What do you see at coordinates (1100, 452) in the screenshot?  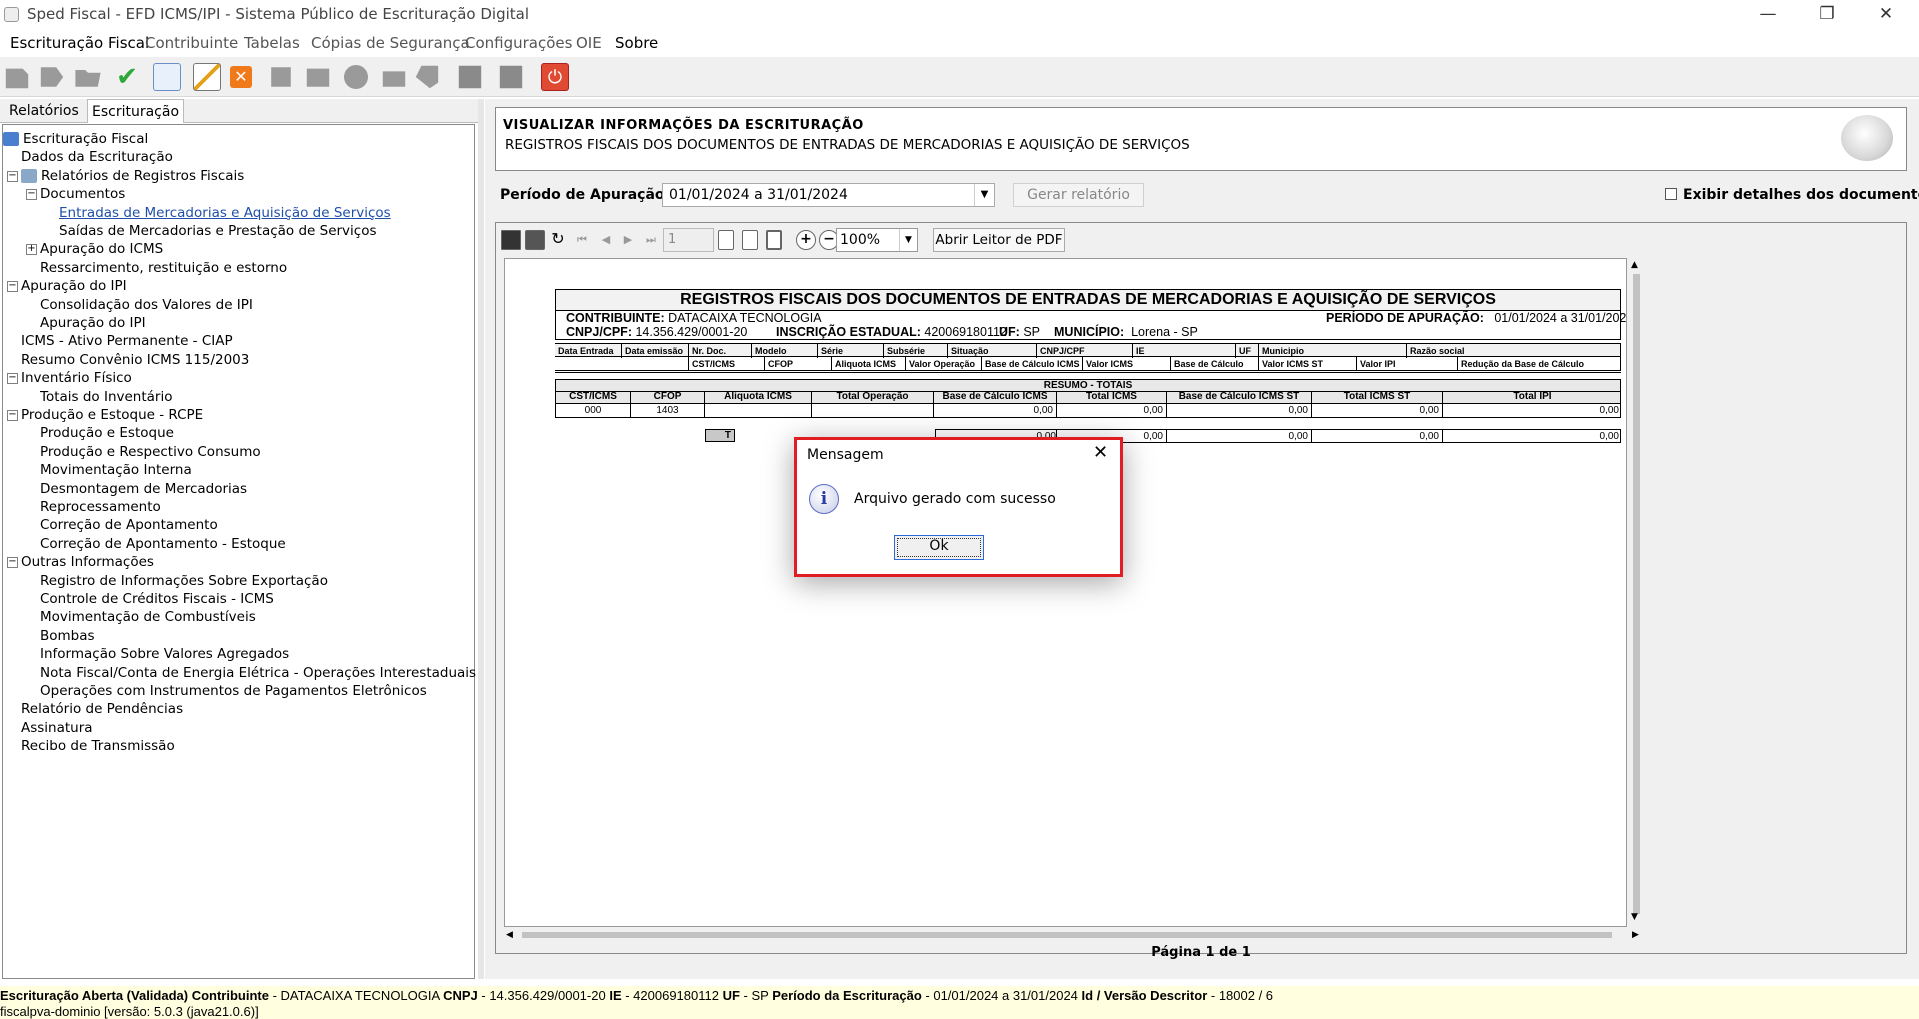 I see `close-icon: ✕` at bounding box center [1100, 452].